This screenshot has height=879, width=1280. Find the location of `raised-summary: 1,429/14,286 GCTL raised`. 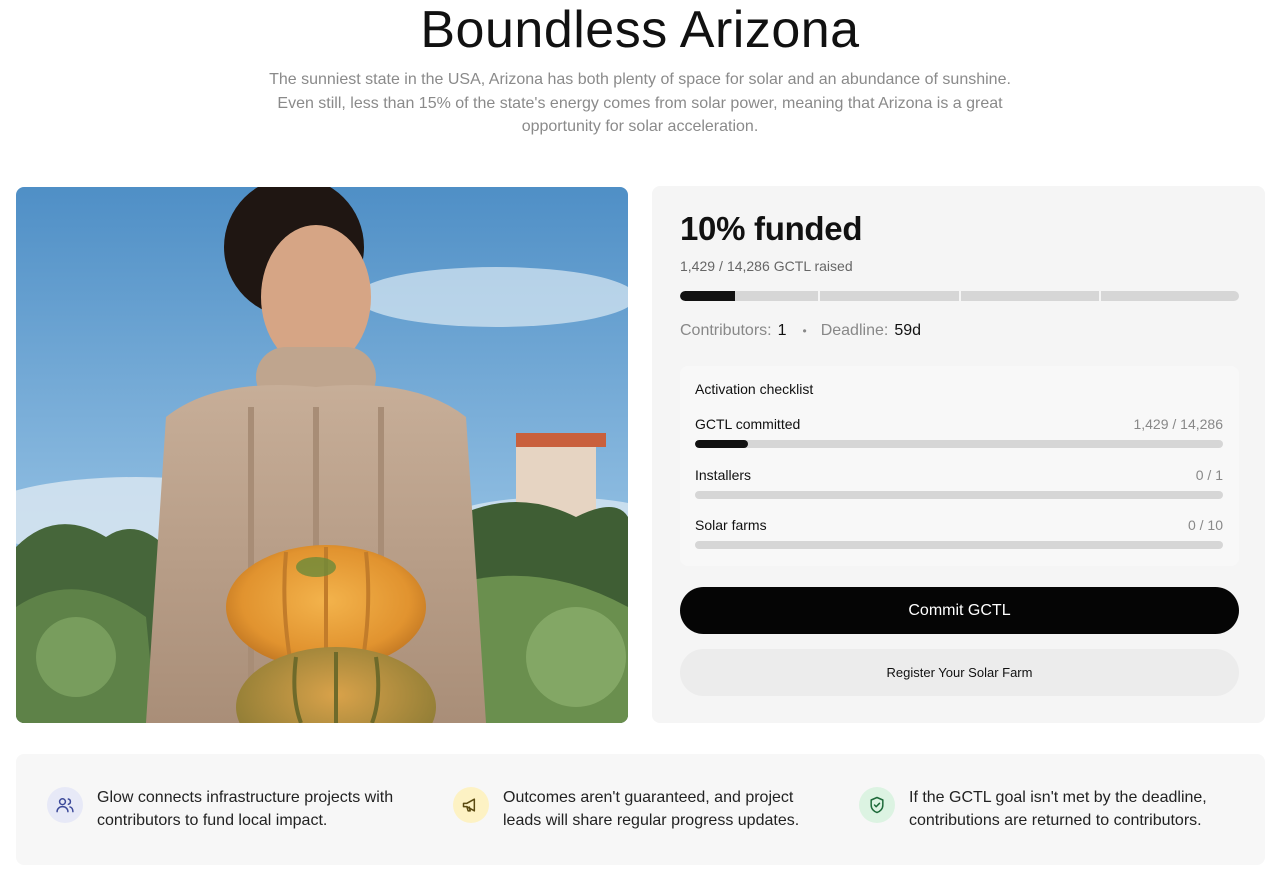

raised-summary: 1,429/14,286 GCTL raised is located at coordinates (768, 266).